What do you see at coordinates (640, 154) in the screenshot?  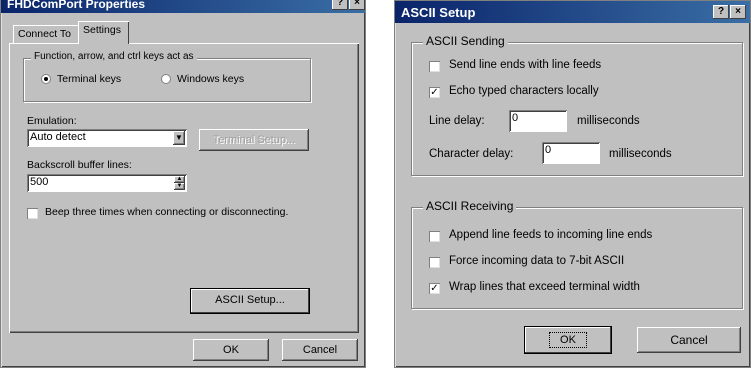 I see `char-delay-unit: milliseconds` at bounding box center [640, 154].